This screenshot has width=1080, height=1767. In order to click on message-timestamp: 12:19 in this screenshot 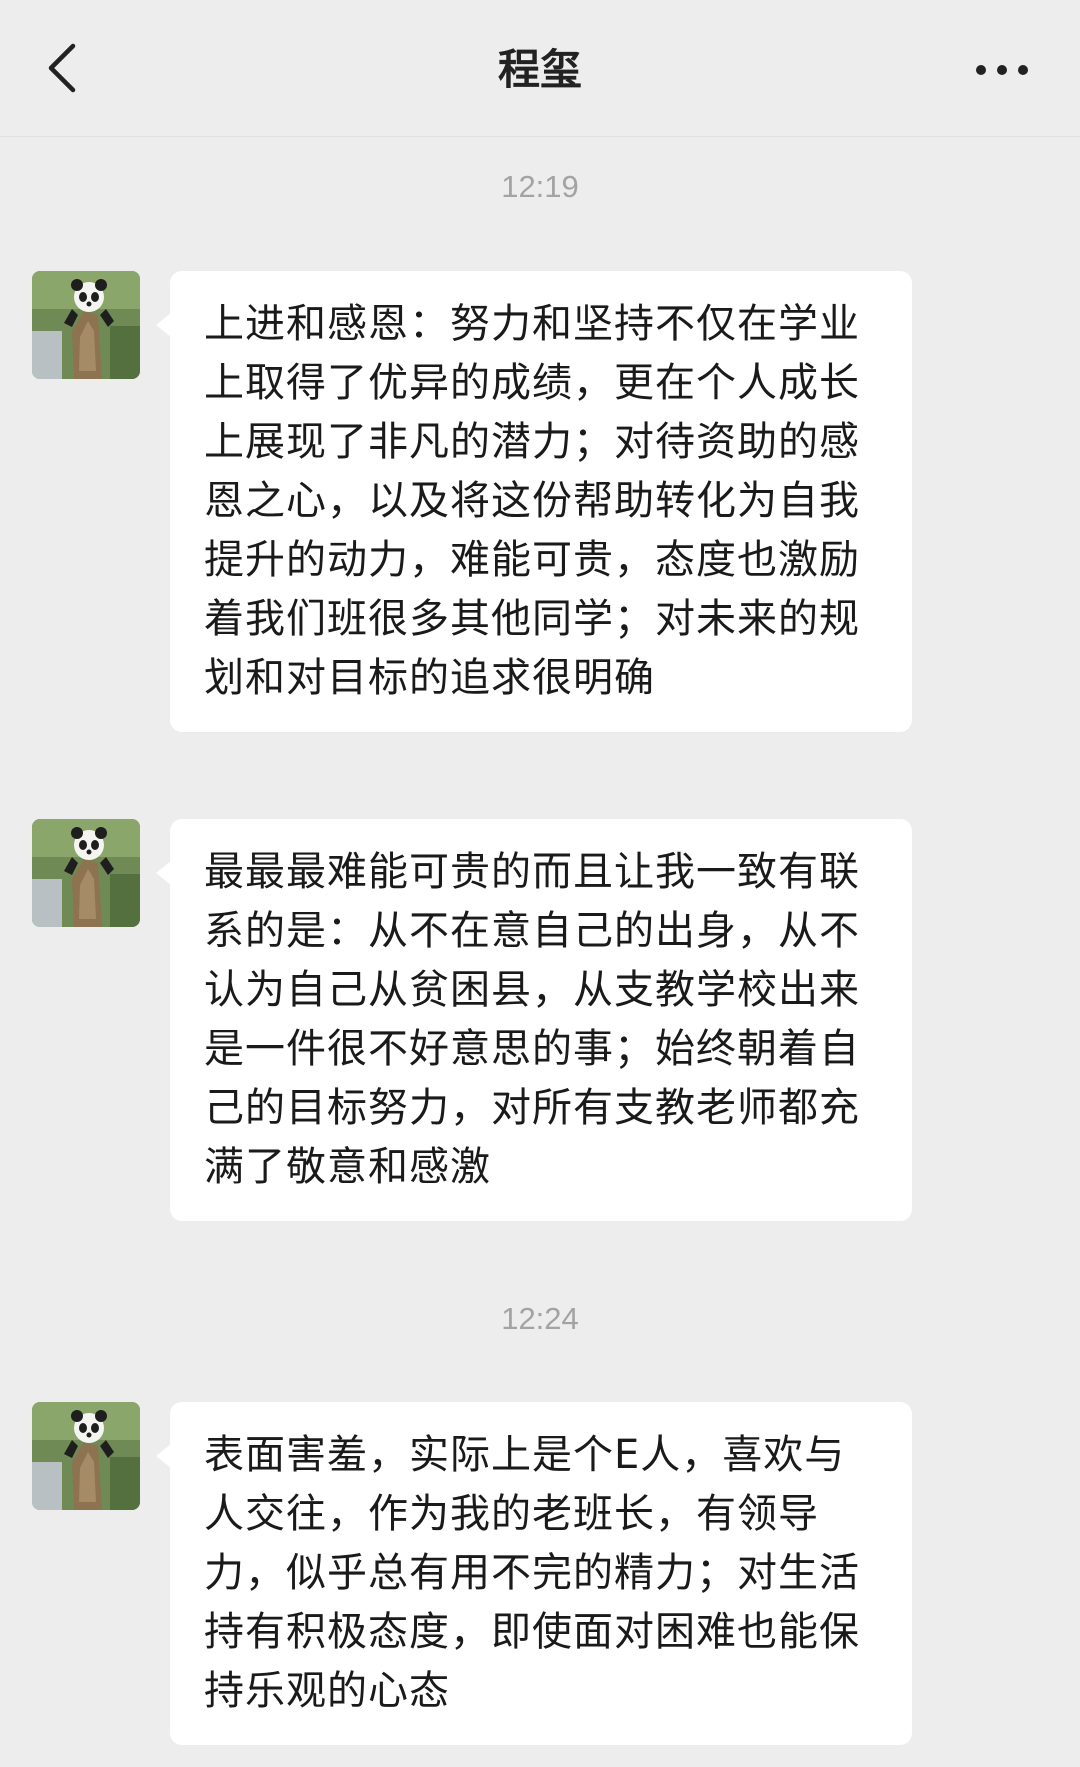, I will do `click(540, 186)`.